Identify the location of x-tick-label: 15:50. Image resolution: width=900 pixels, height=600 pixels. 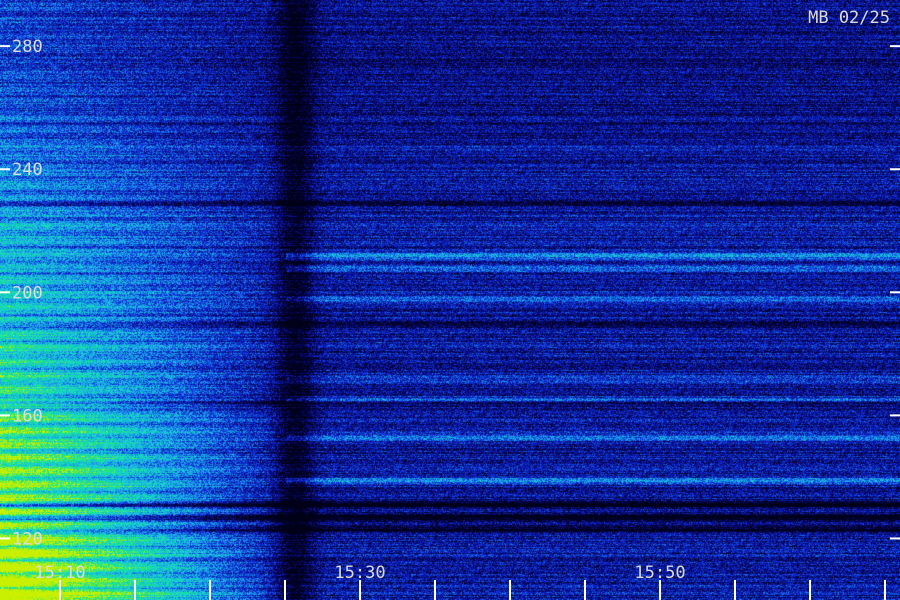
(659, 573).